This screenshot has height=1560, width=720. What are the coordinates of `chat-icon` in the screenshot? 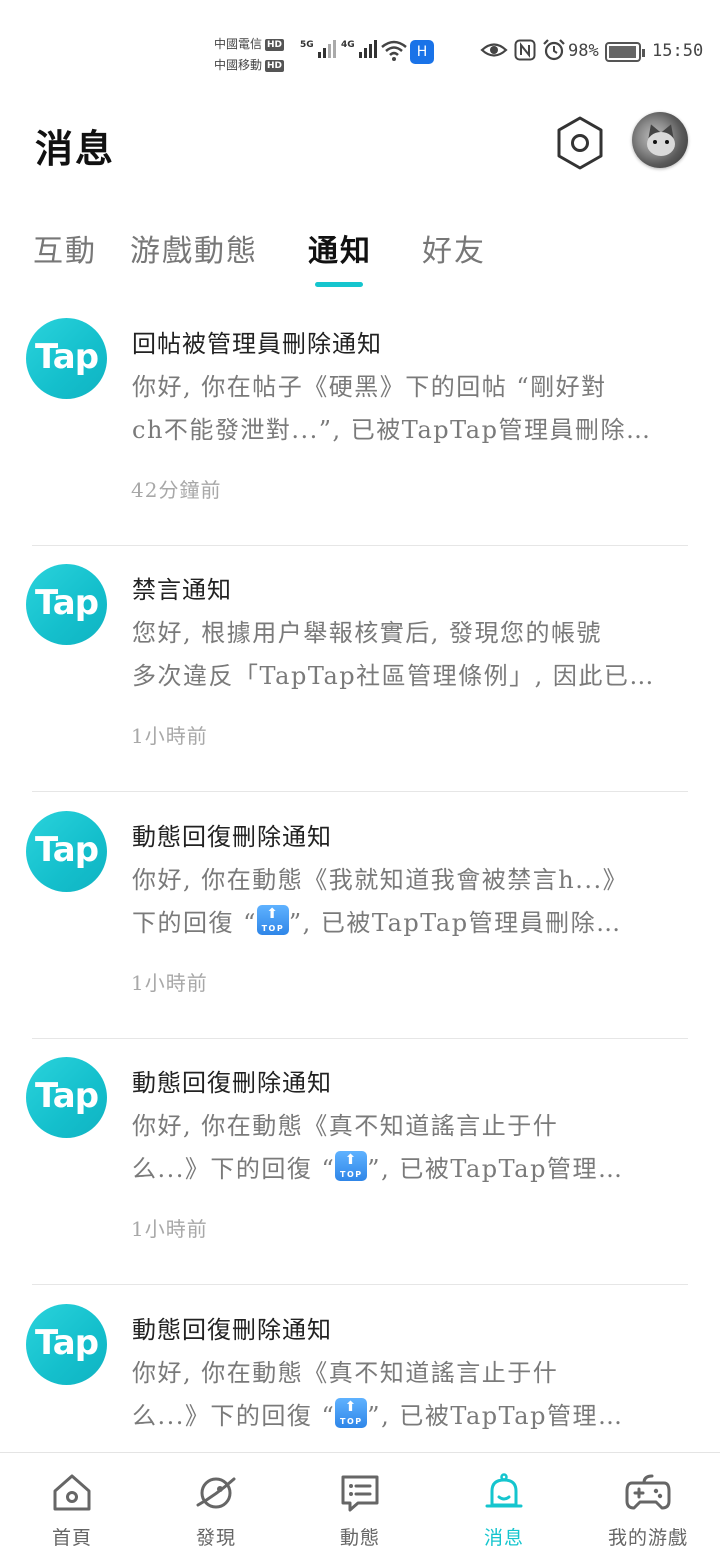 It's located at (360, 1493).